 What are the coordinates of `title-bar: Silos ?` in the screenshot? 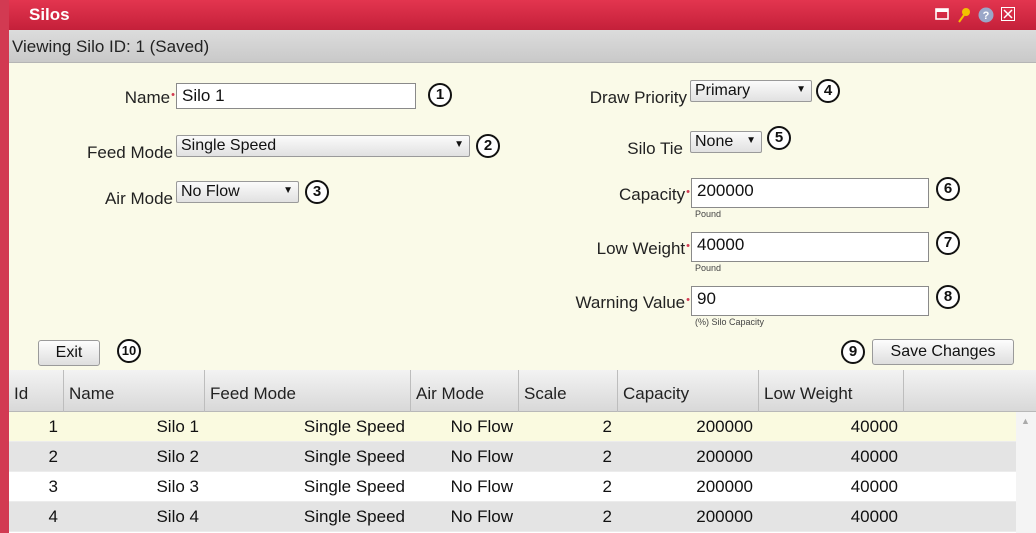 It's located at (522, 15).